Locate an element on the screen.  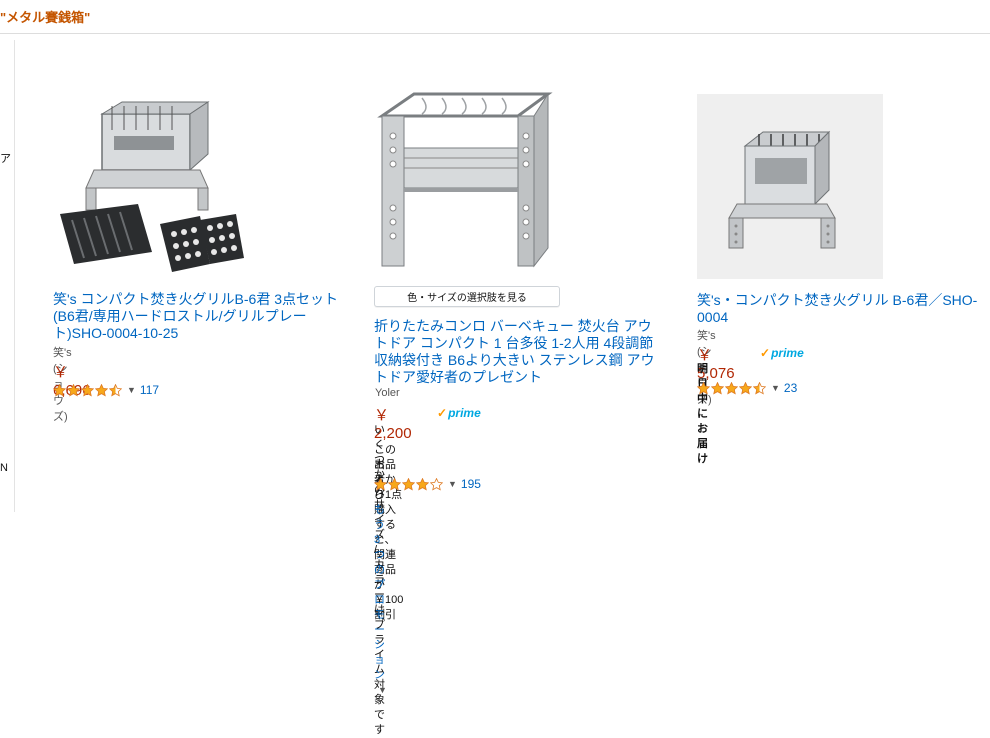
rail-text: ア is located at coordinates (5, 159).